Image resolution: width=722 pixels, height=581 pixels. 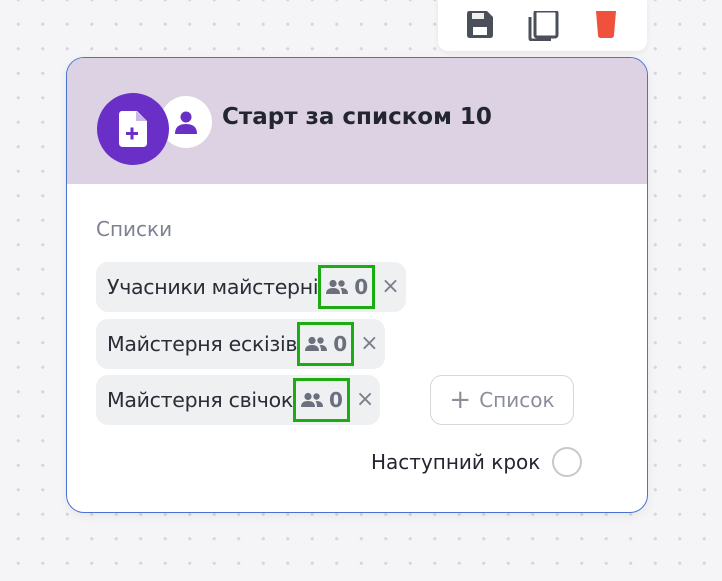 I want to click on file-add-icon, so click(x=133, y=129).